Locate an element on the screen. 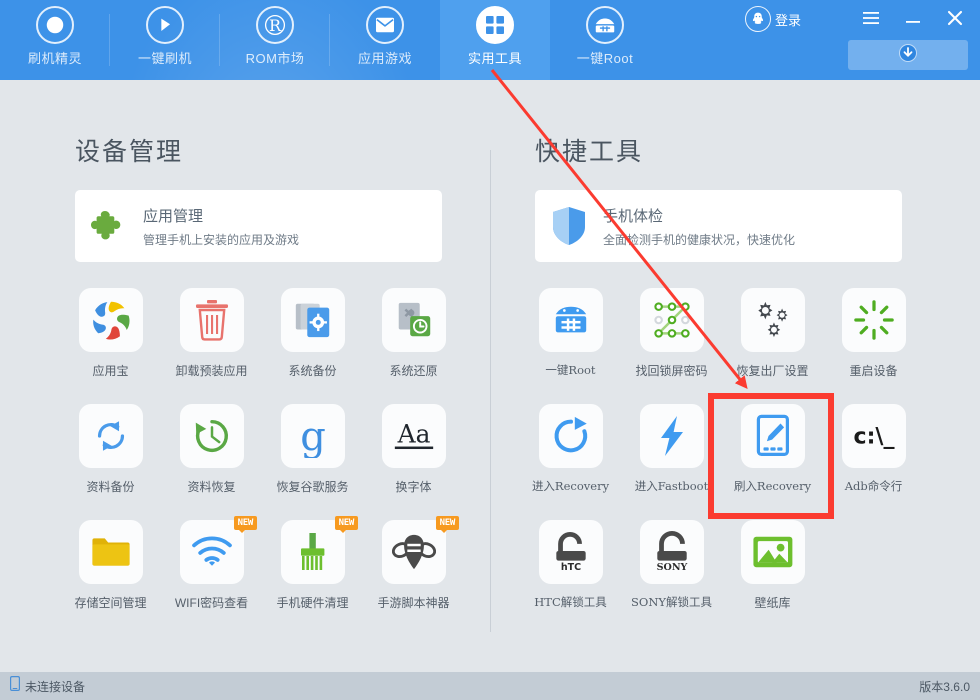 This screenshot has height=700, width=980. tool-tile: Aa 换字体 is located at coordinates (413, 456).